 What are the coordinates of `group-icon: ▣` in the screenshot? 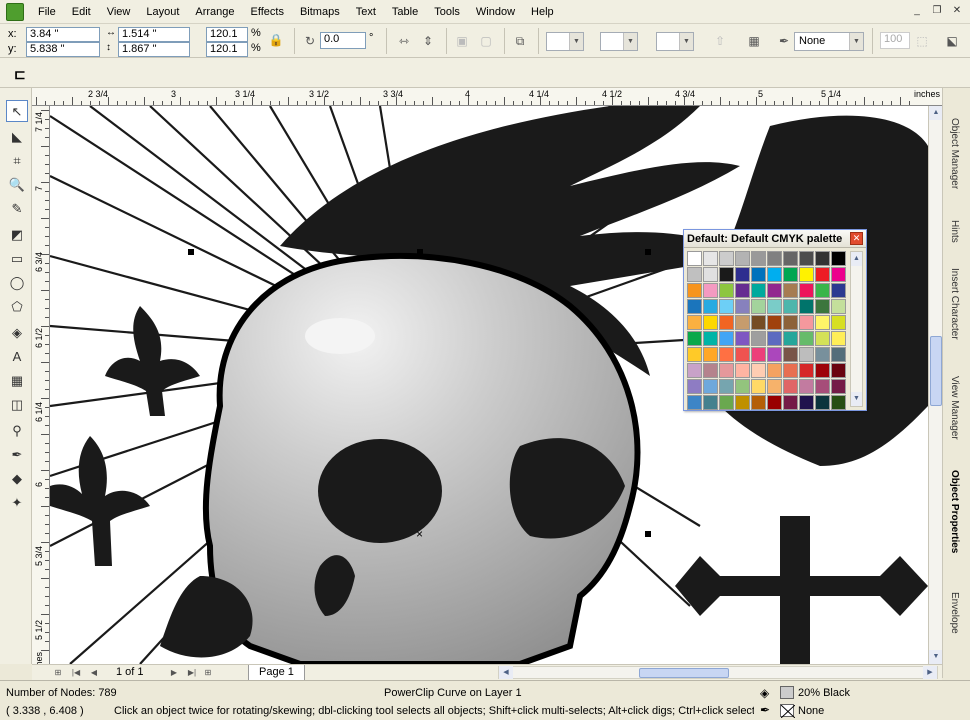 It's located at (462, 41).